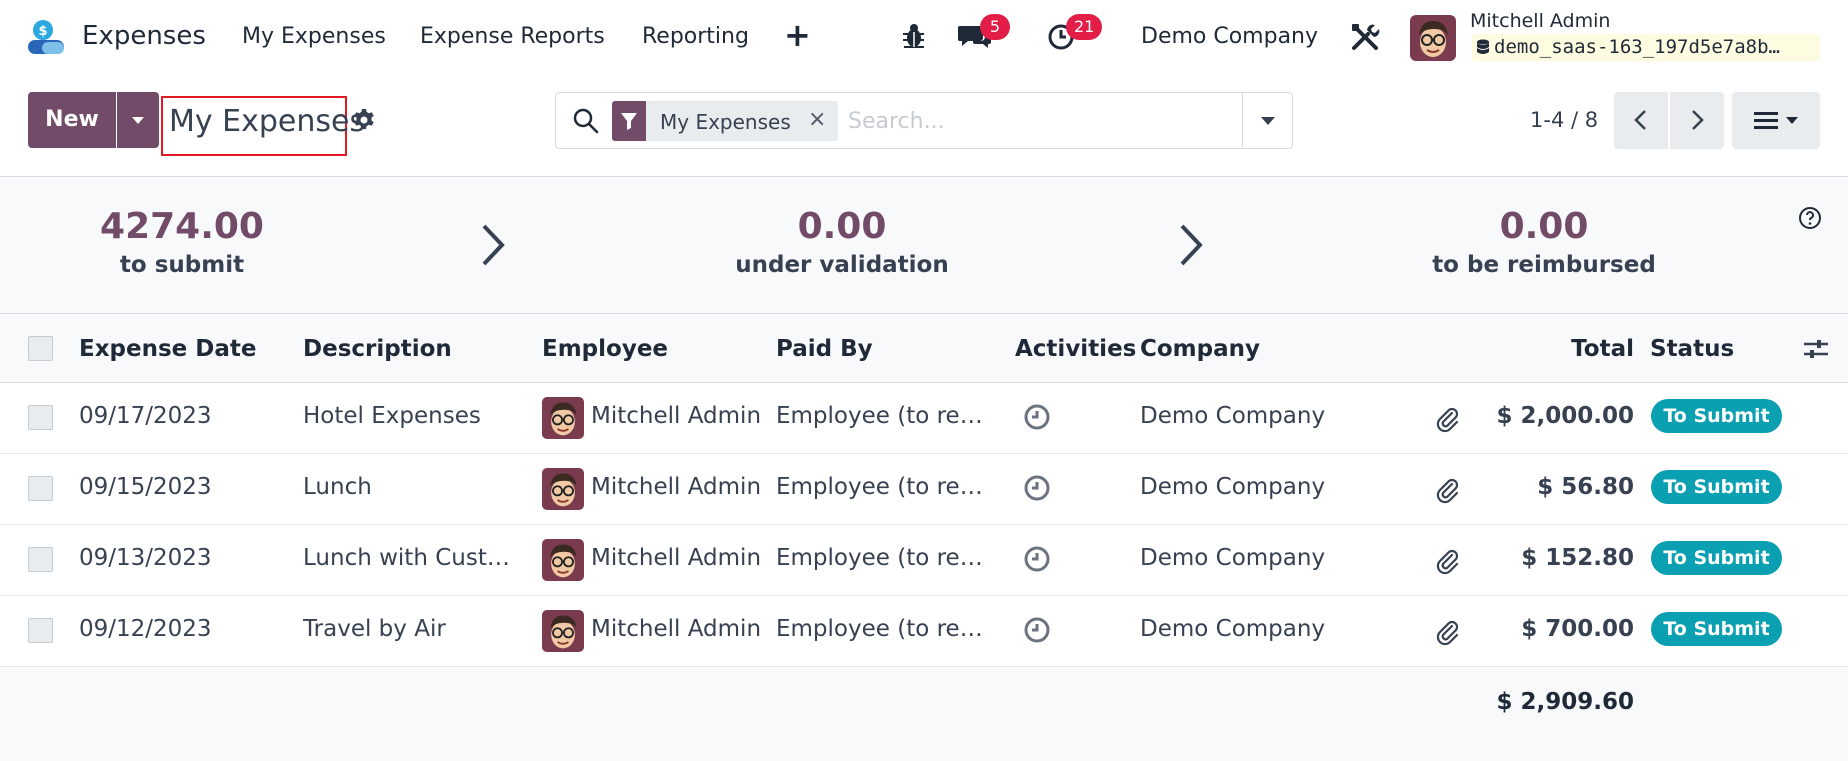  I want to click on header-paid-by: Paid By, so click(824, 349).